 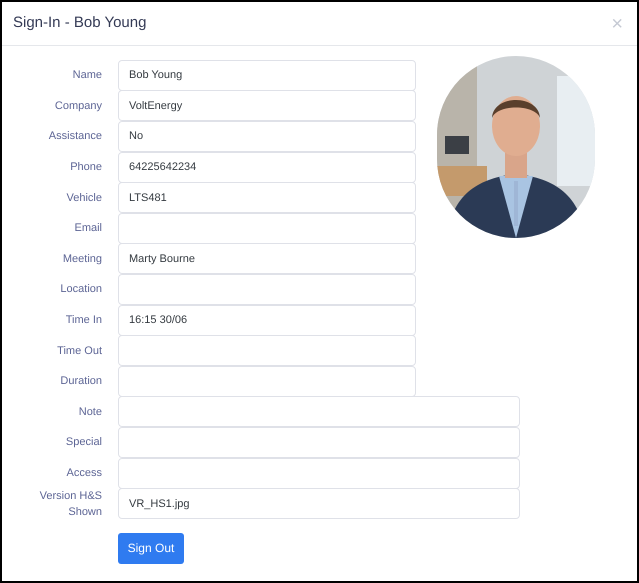 I want to click on text-field: LTS481, so click(x=267, y=198).